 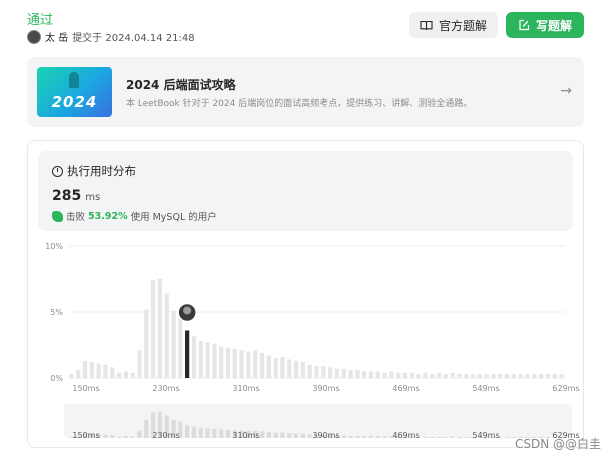 I want to click on navigator-tick-label: 549ms, so click(x=485, y=435).